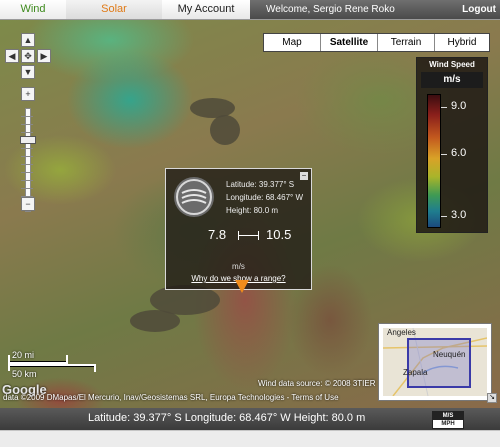 The width and height of the screenshot is (500, 447). What do you see at coordinates (452, 80) in the screenshot?
I see `legend-unit: m/s` at bounding box center [452, 80].